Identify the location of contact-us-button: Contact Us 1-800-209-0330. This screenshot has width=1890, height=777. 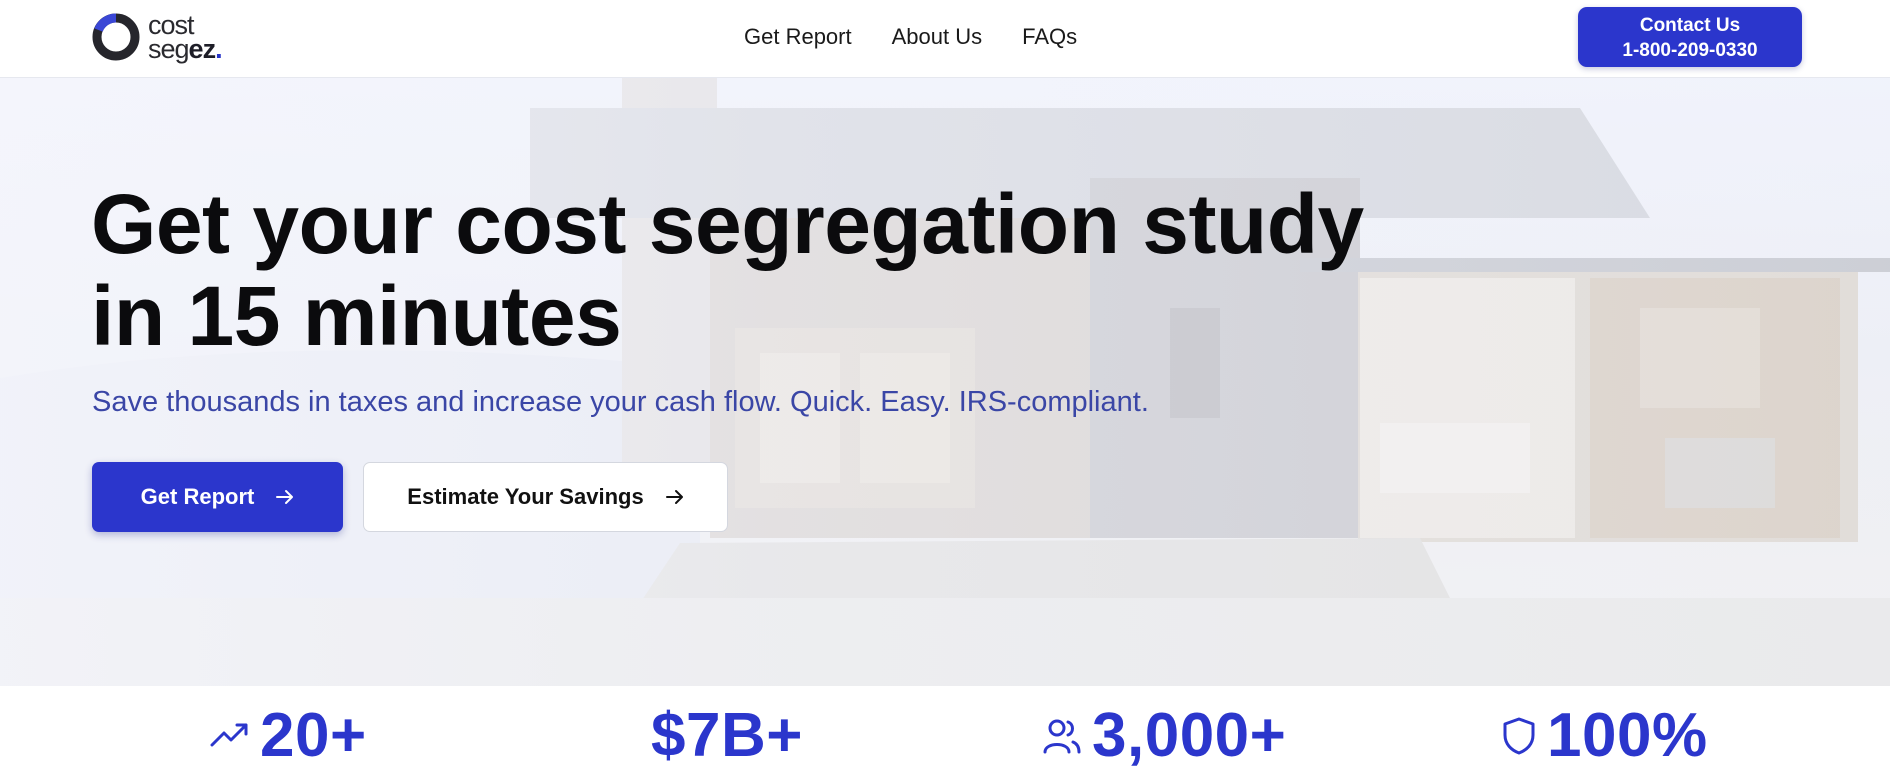
(1690, 37).